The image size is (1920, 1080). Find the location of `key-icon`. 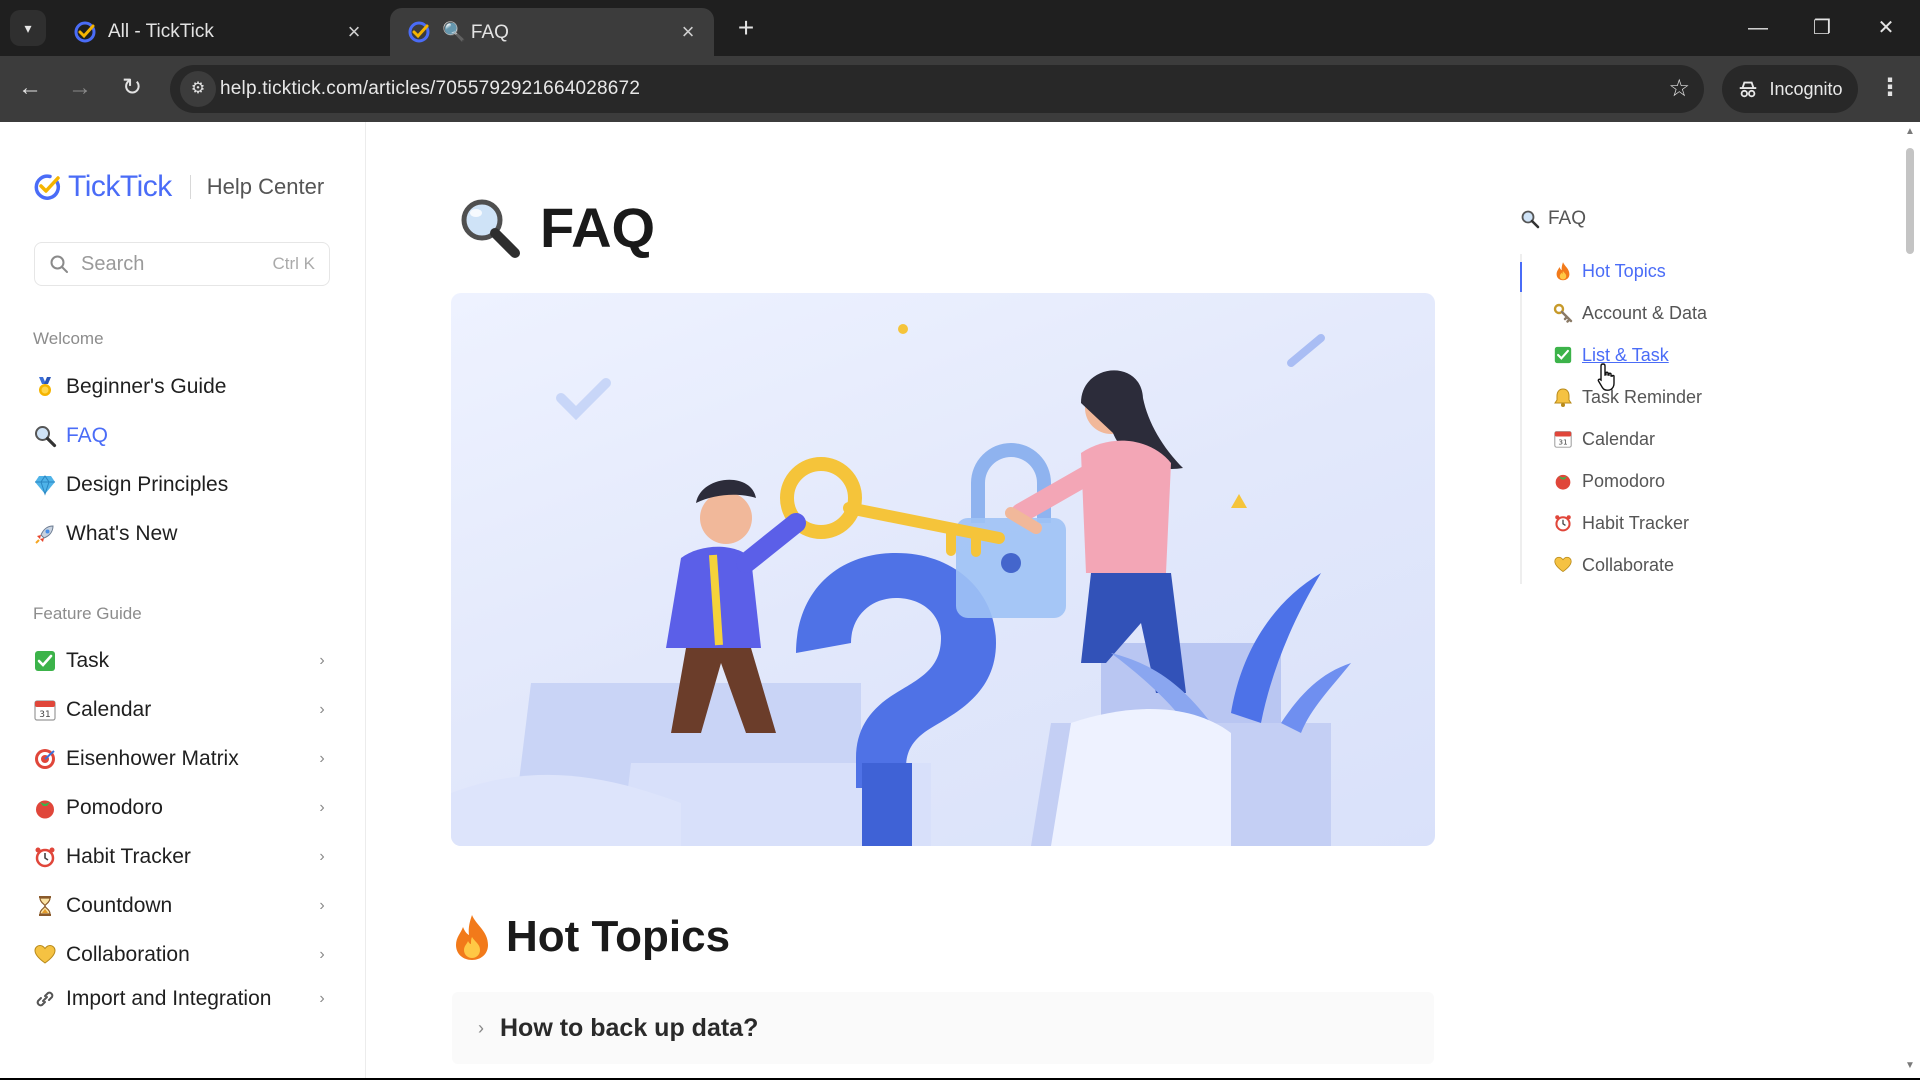

key-icon is located at coordinates (1563, 313).